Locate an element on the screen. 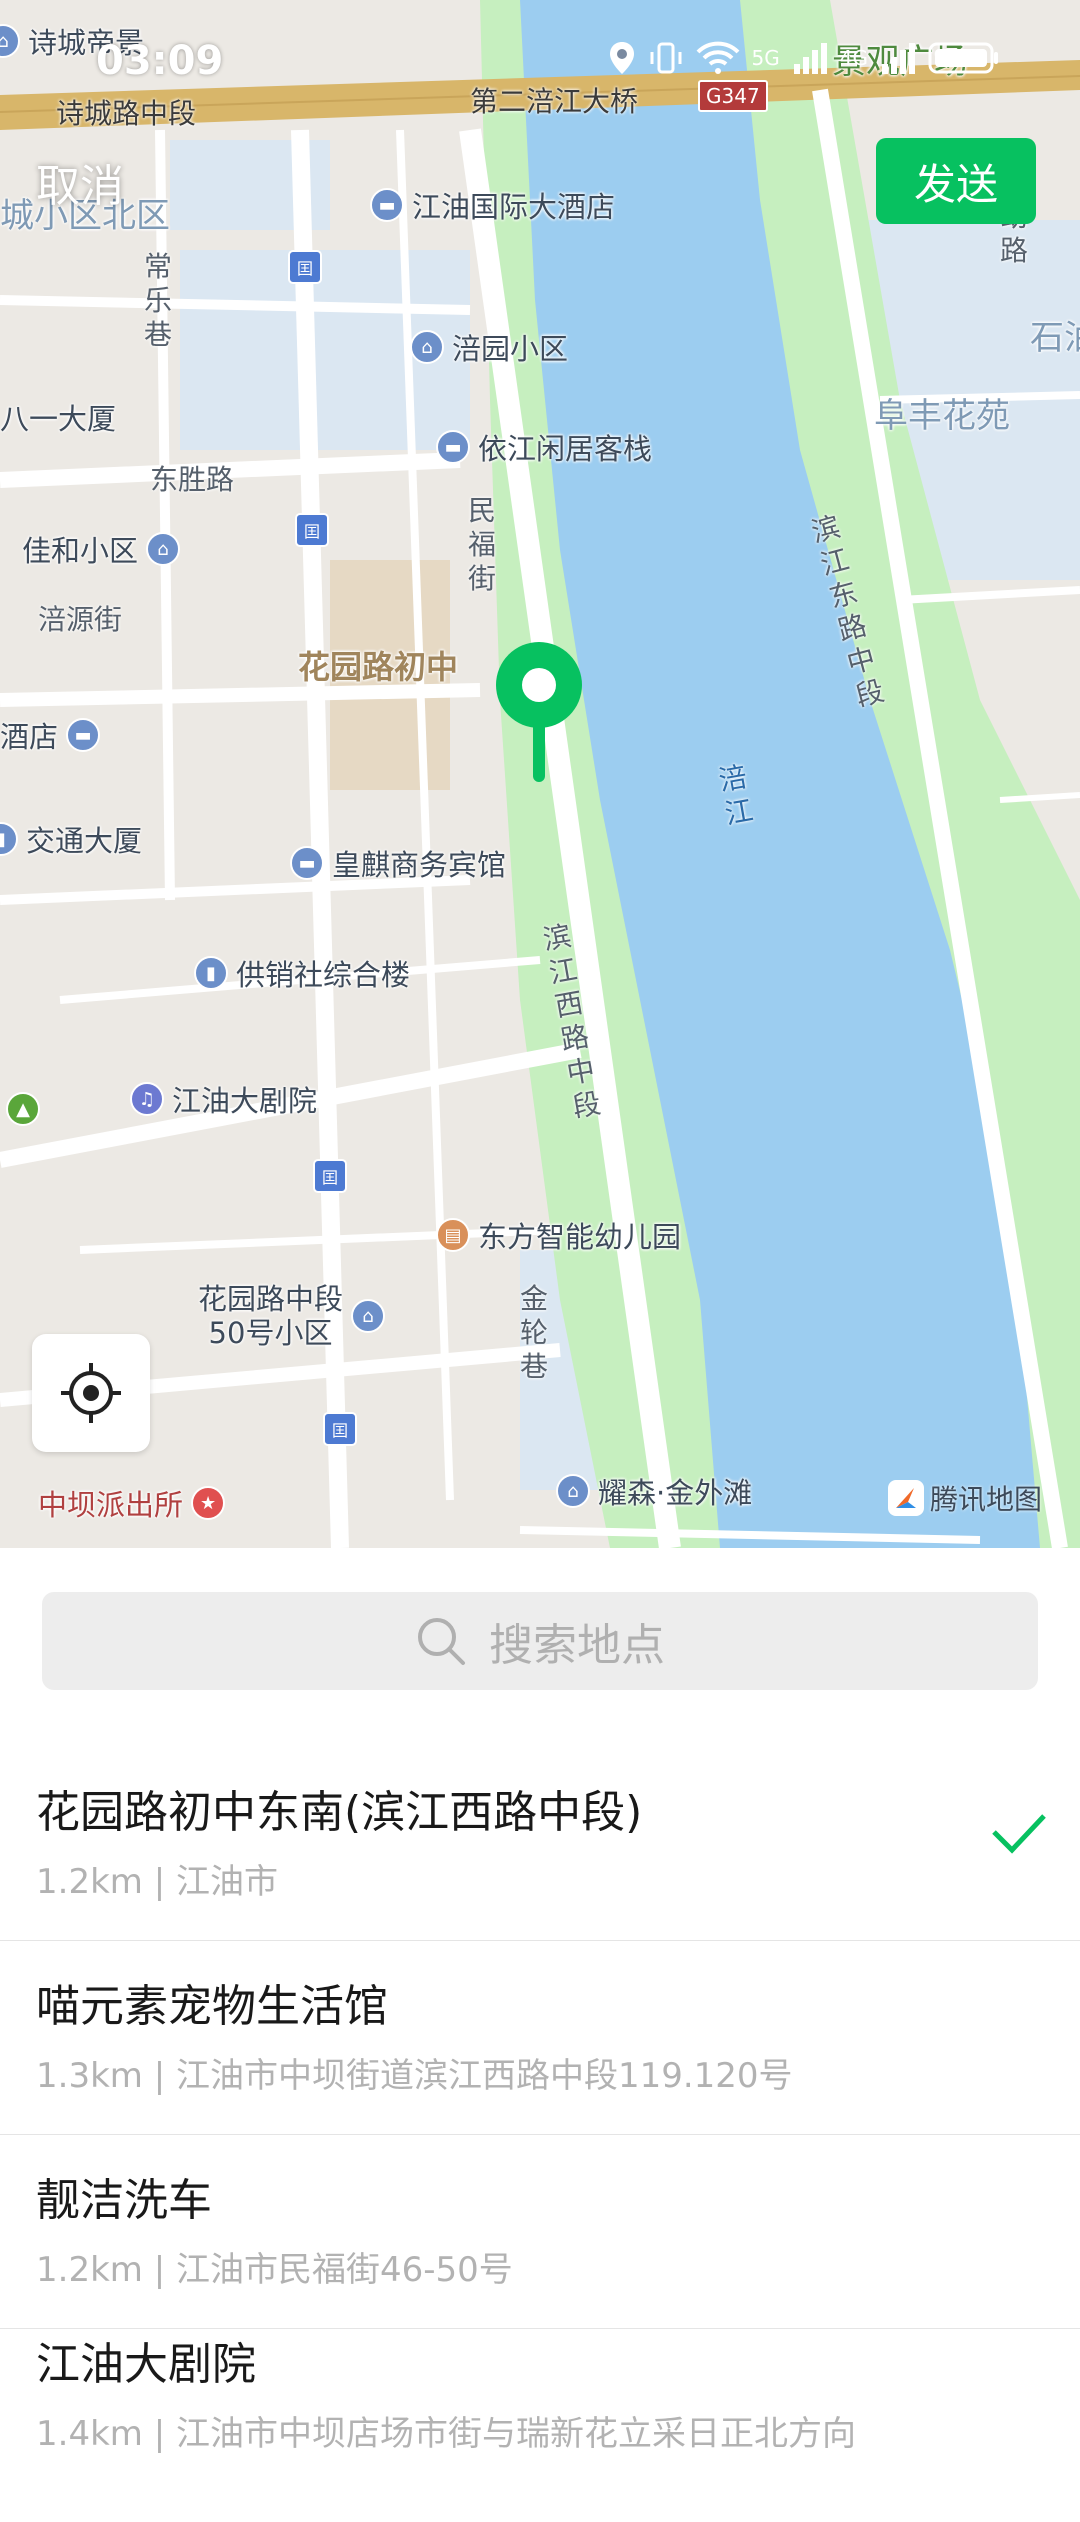 Image resolution: width=1080 pixels, height=2522 pixels. road-label: 民福街 is located at coordinates (481, 544).